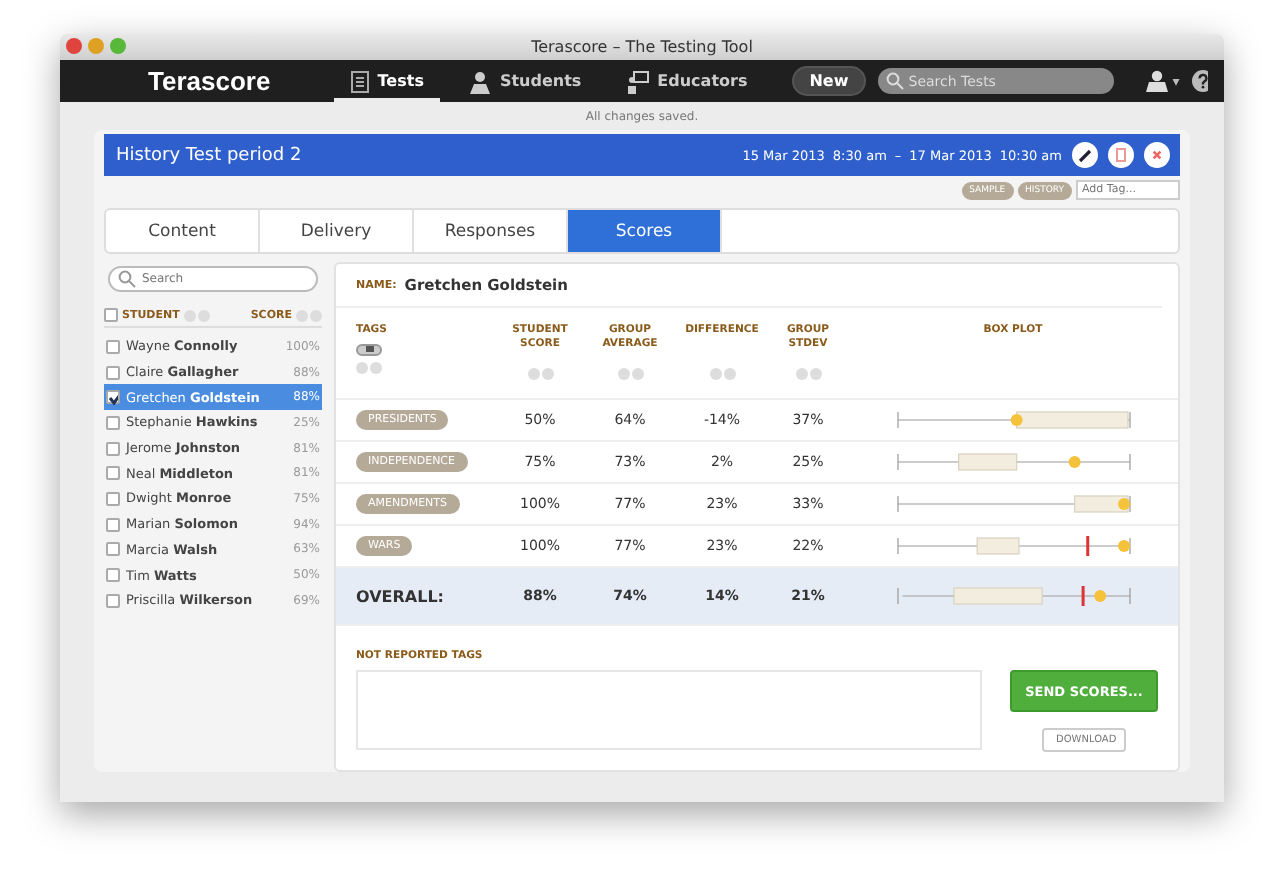 This screenshot has height=882, width=1280. Describe the element at coordinates (111, 315) in the screenshot. I see `select-all-checkbox` at that location.